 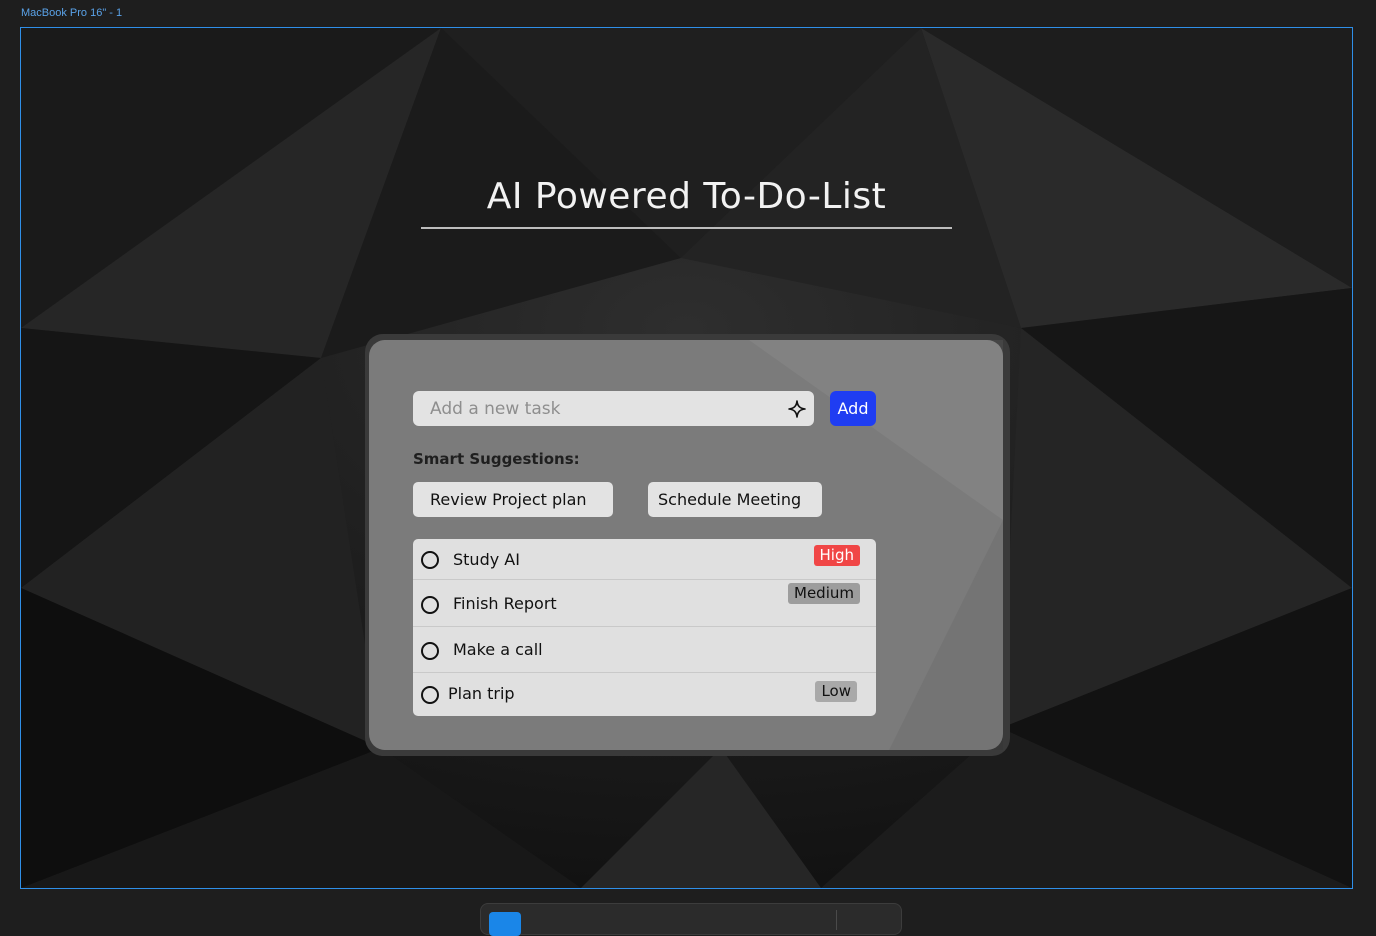 I want to click on bottom-toolbar, so click(x=691, y=919).